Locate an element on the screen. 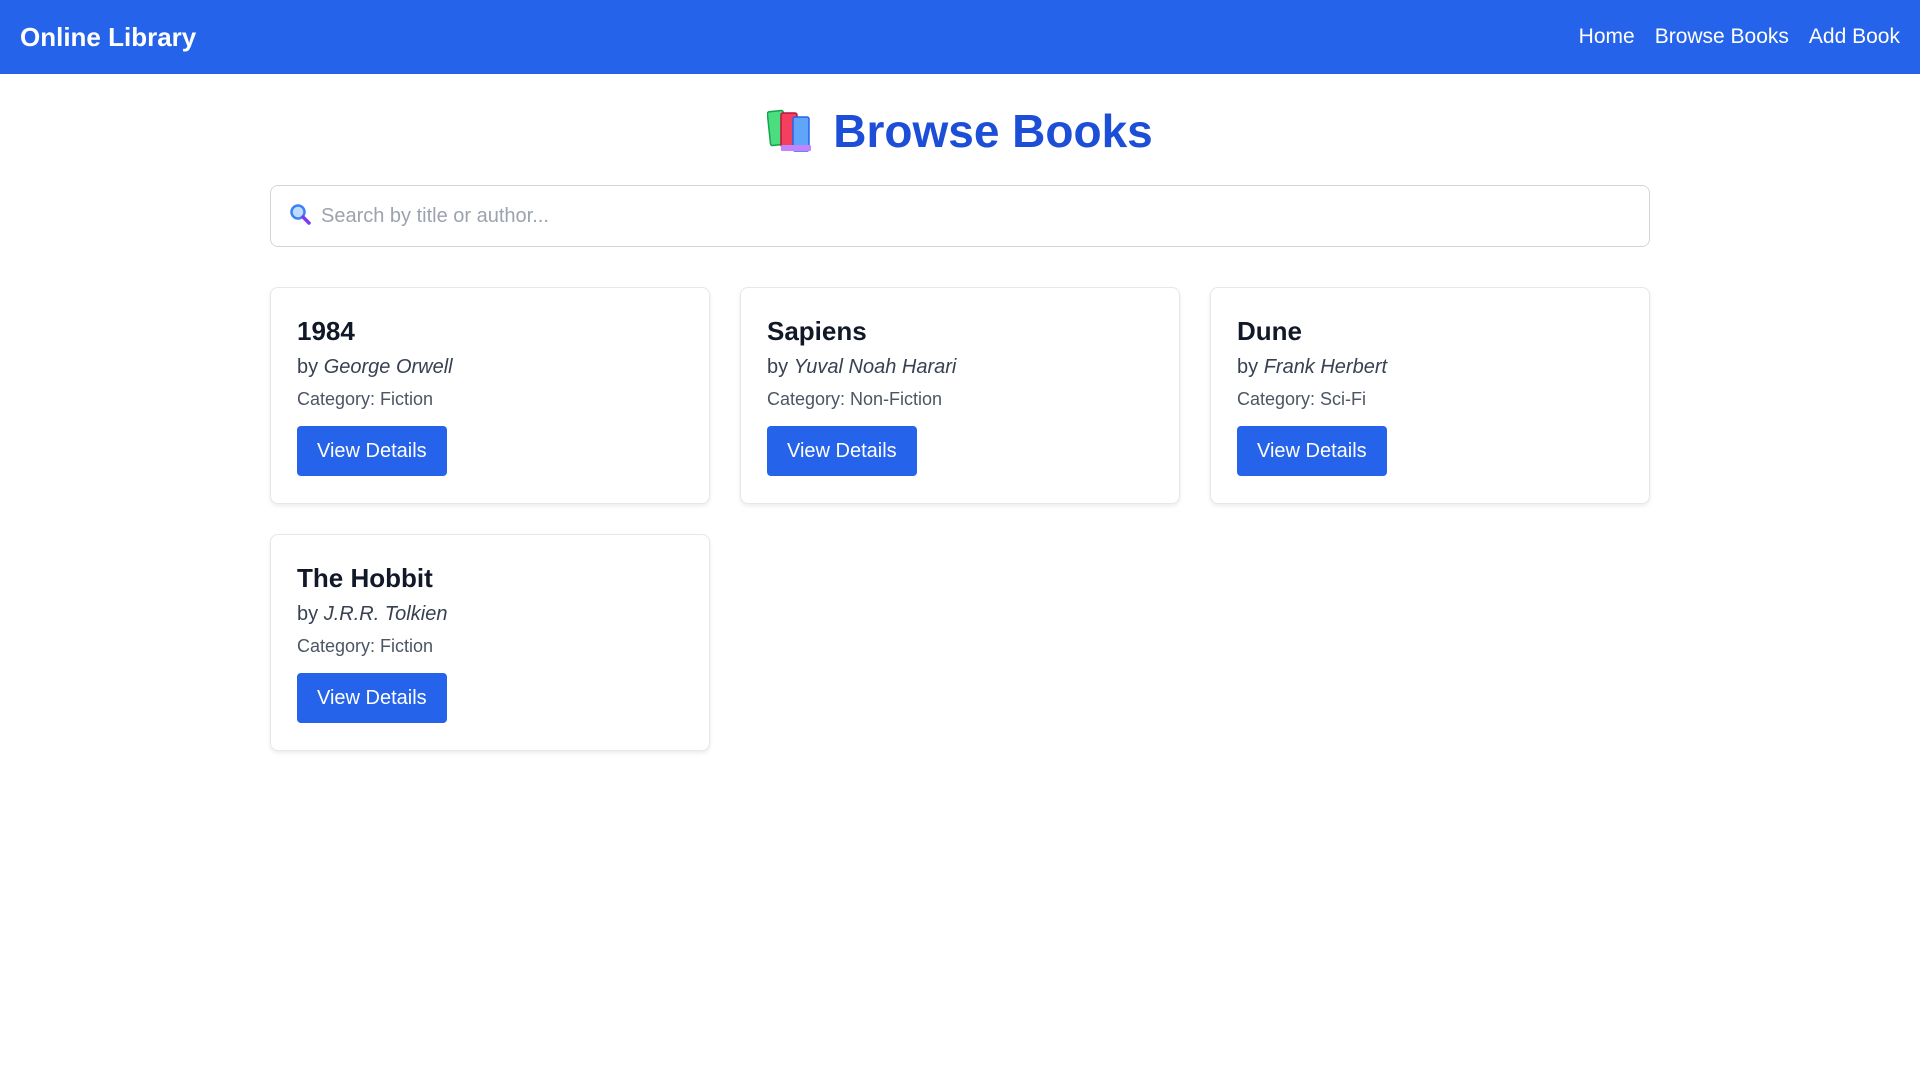  page-title: Browse Books is located at coordinates (960, 131).